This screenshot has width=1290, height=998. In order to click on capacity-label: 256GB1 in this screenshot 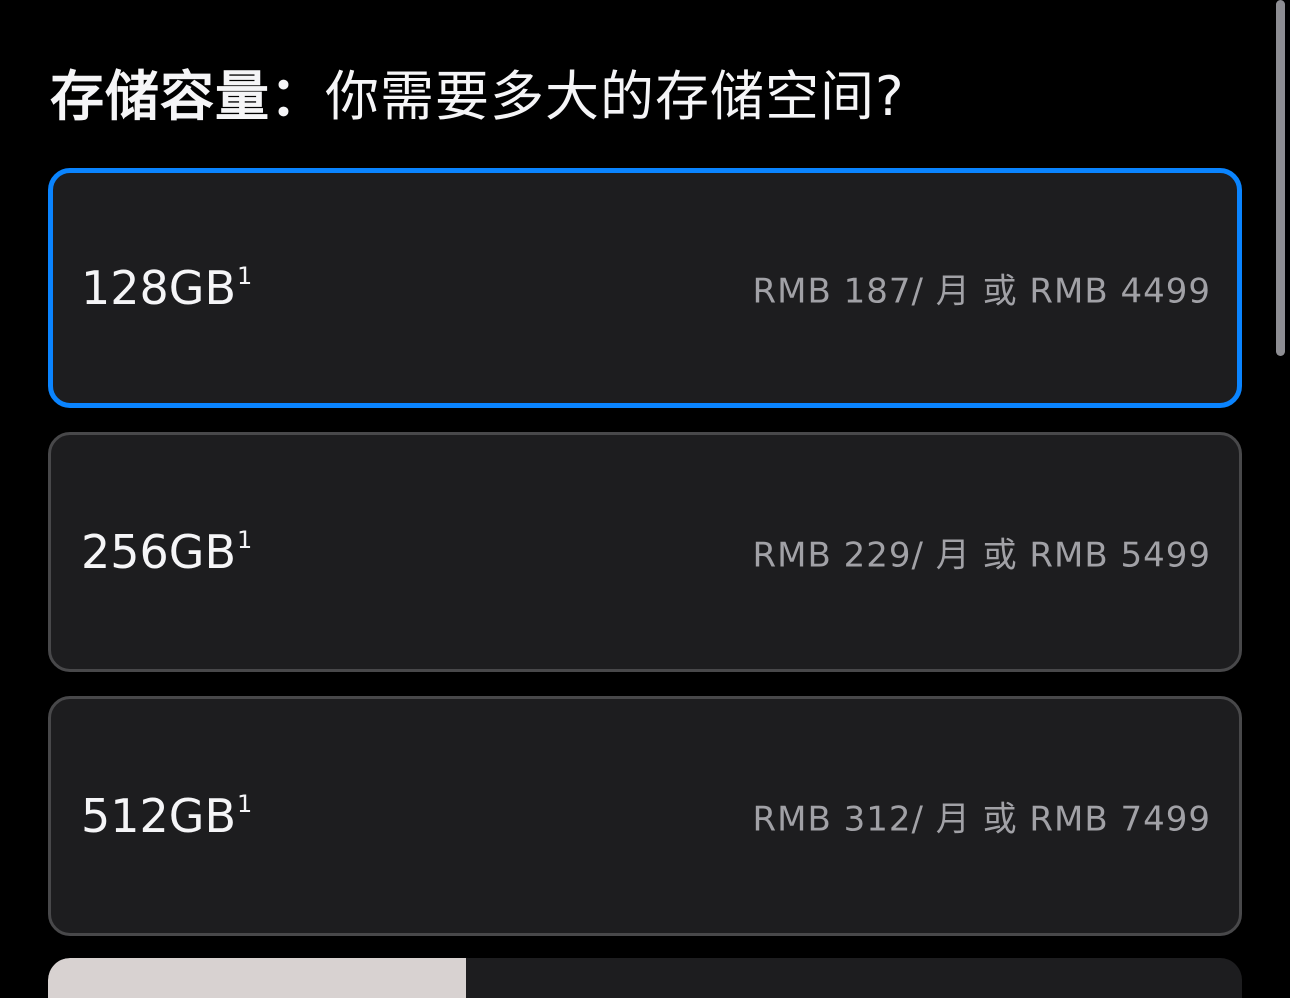, I will do `click(167, 552)`.